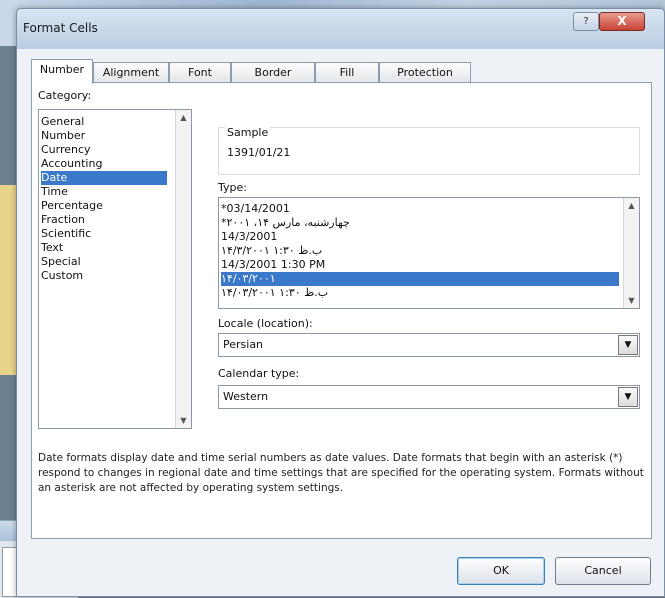 This screenshot has height=598, width=665. I want to click on category-item: Special, so click(61, 262).